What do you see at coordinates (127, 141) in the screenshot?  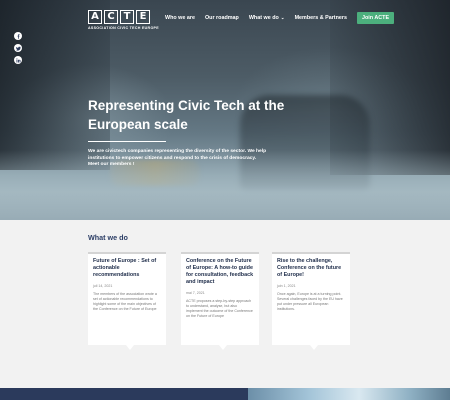 I see `hero-divider` at bounding box center [127, 141].